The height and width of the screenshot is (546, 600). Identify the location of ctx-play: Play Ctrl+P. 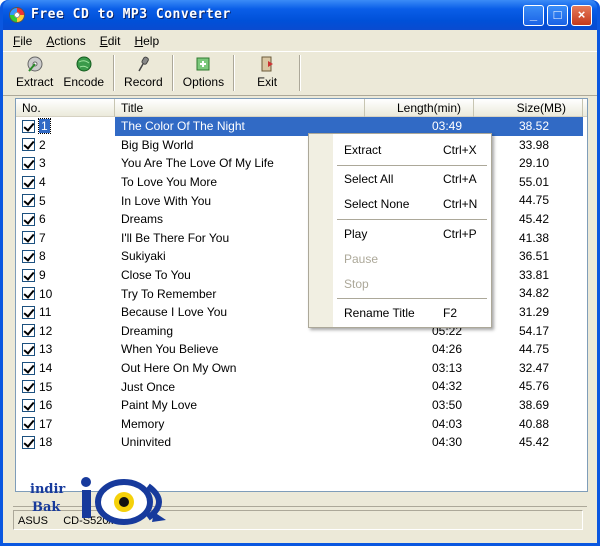
(400, 234).